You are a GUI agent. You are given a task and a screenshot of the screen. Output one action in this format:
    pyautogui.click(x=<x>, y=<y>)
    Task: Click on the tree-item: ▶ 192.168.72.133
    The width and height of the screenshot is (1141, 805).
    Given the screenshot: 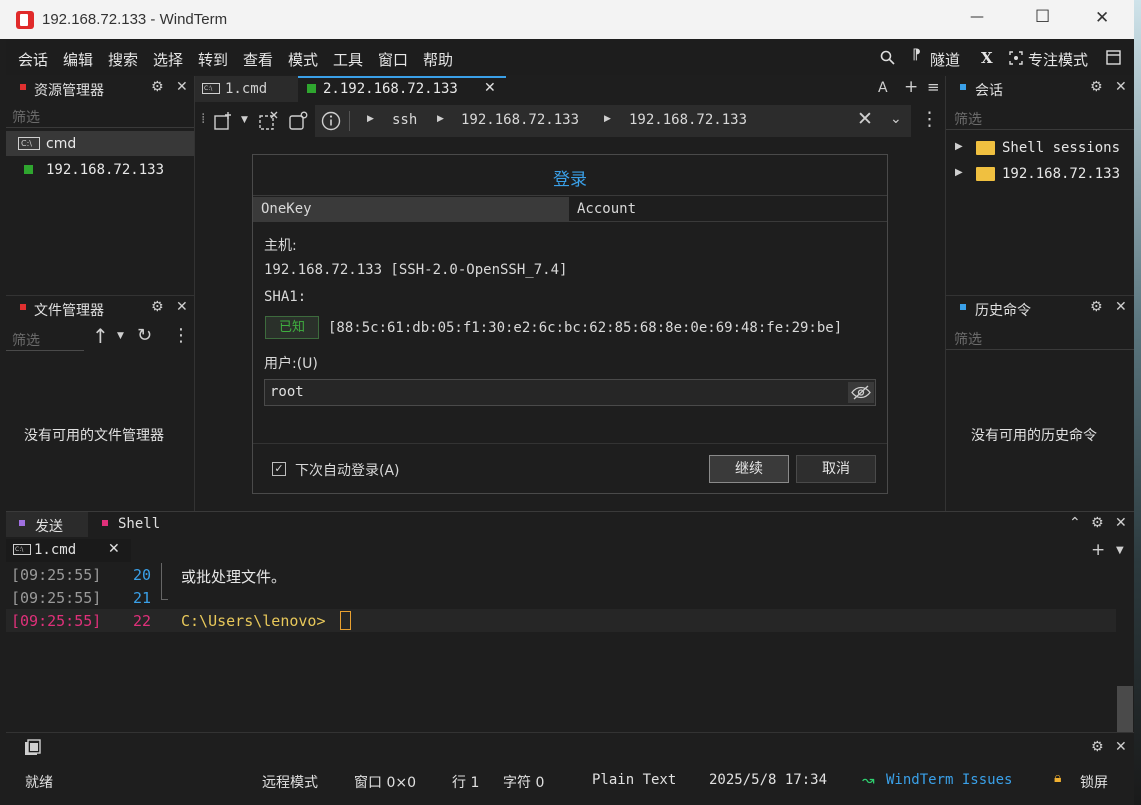 What is the action you would take?
    pyautogui.click(x=1040, y=175)
    